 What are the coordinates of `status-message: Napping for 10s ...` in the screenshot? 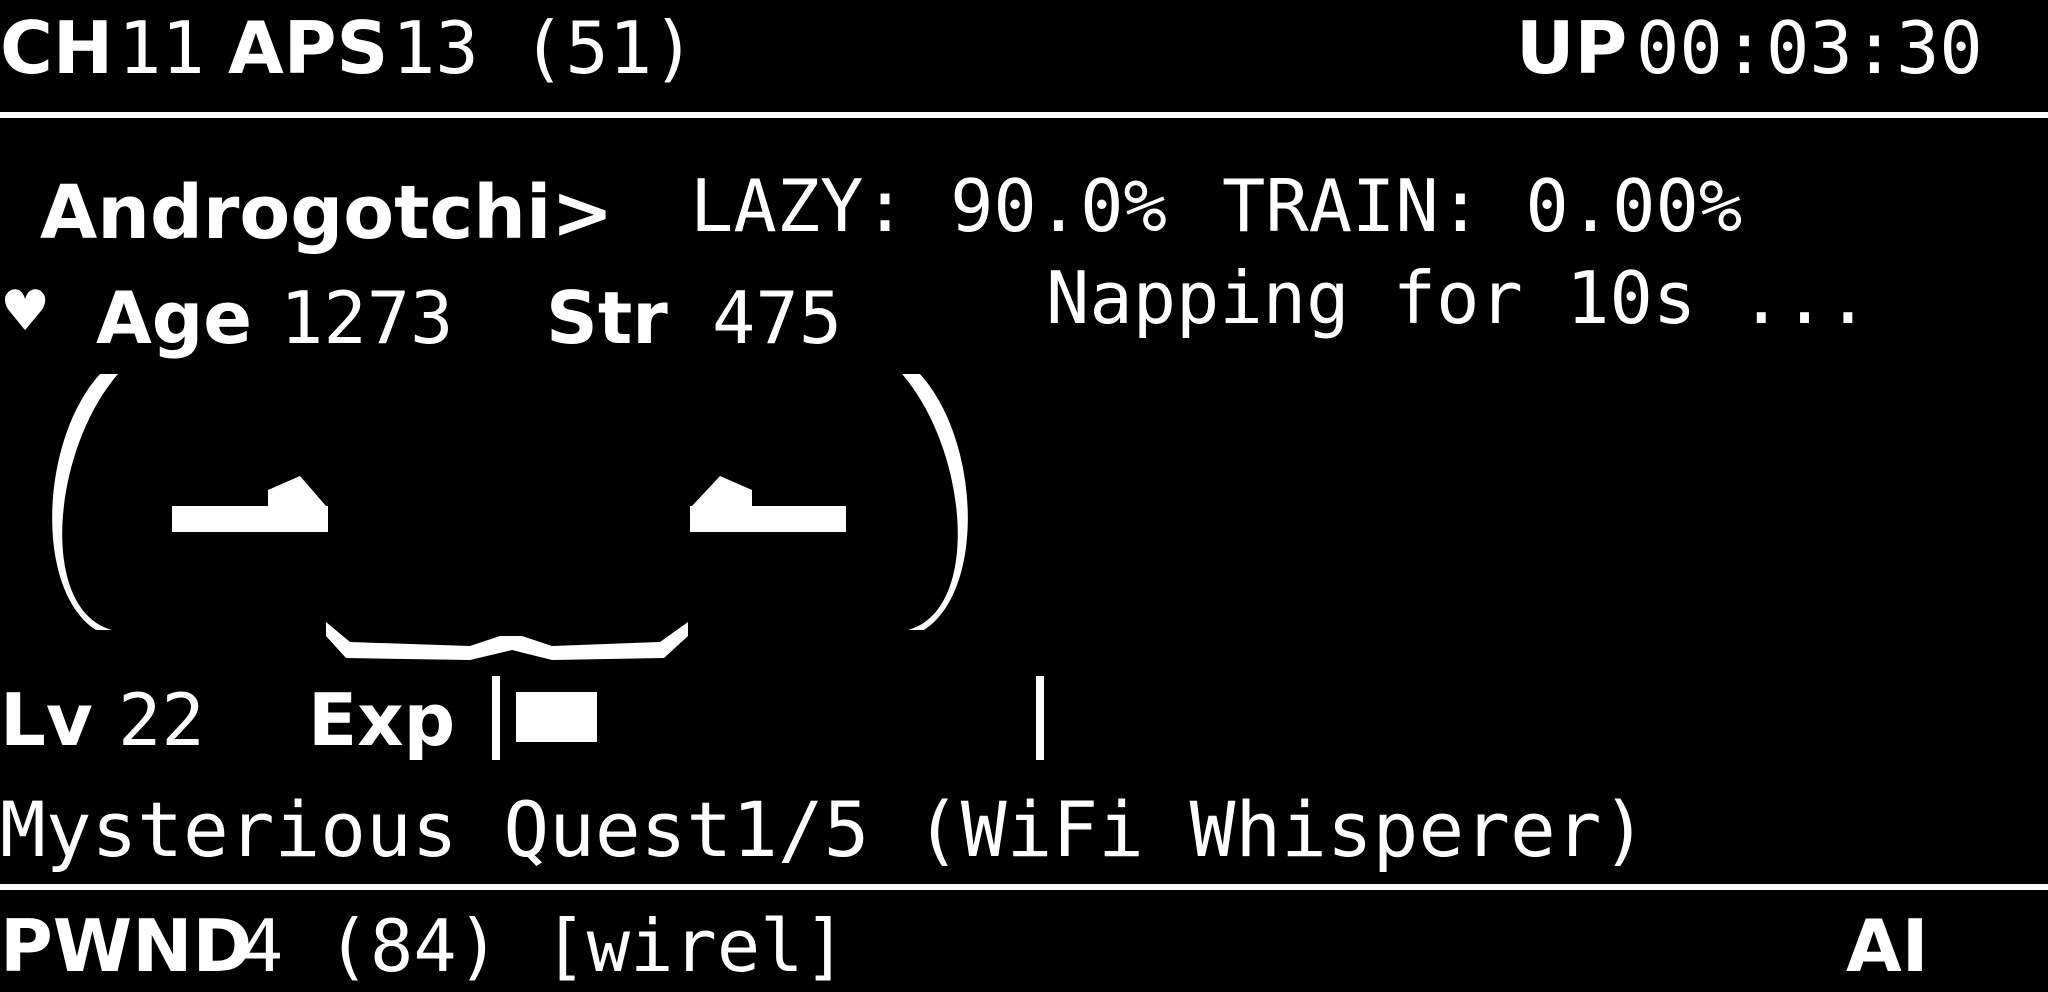 It's located at (1458, 298).